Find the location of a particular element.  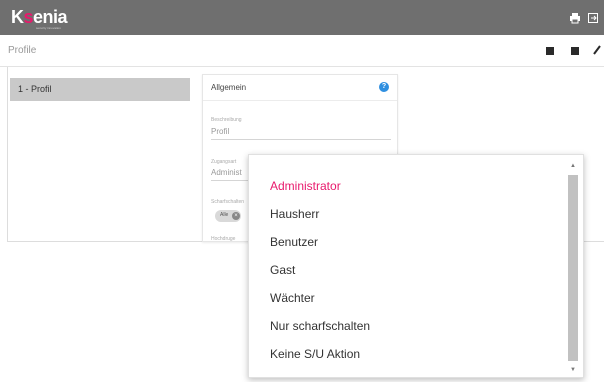

access-type-field: Administ is located at coordinates (226, 172).